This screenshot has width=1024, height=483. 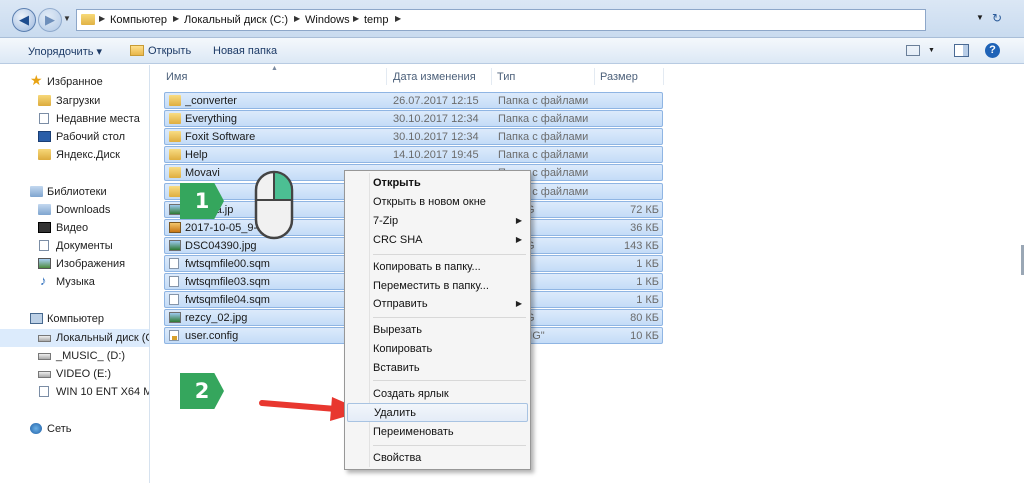 I want to click on menu-rename-label: Переименовать, so click(x=413, y=432).